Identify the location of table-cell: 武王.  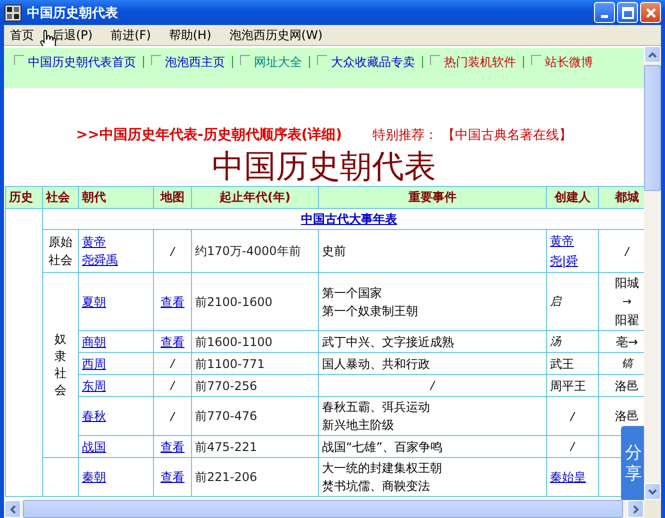
(562, 363).